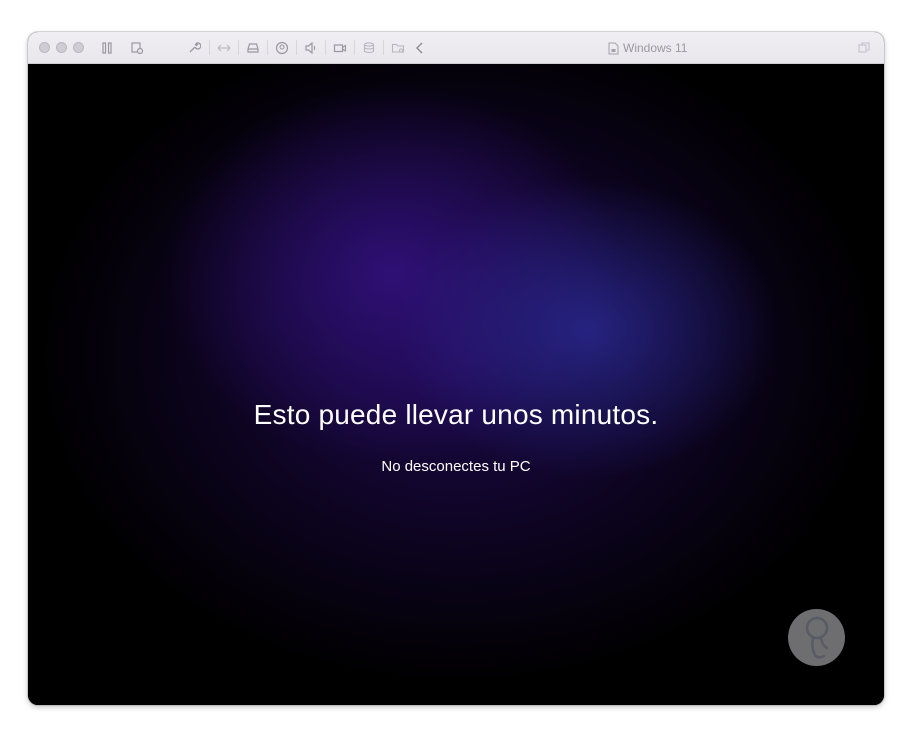  What do you see at coordinates (369, 48) in the screenshot?
I see `usb-icon` at bounding box center [369, 48].